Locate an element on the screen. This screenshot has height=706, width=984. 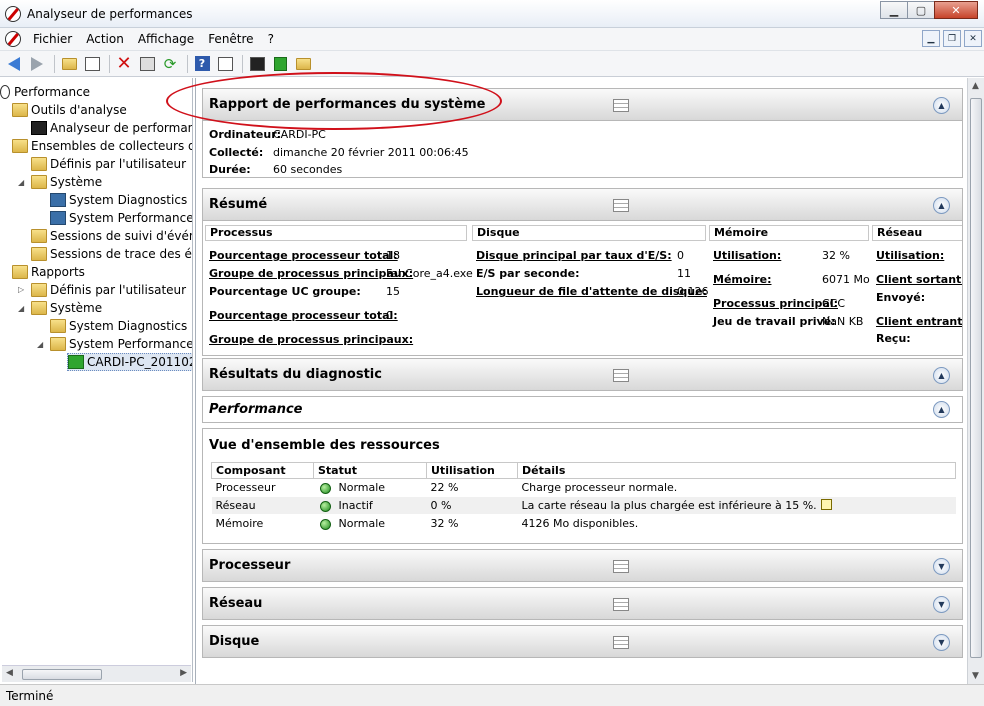
tree-item-sessions-suivi: Sessions de suivi d'événen is located at coordinates (111, 236).